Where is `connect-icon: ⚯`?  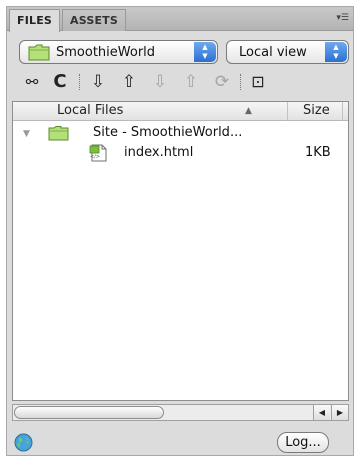 connect-icon: ⚯ is located at coordinates (32, 82).